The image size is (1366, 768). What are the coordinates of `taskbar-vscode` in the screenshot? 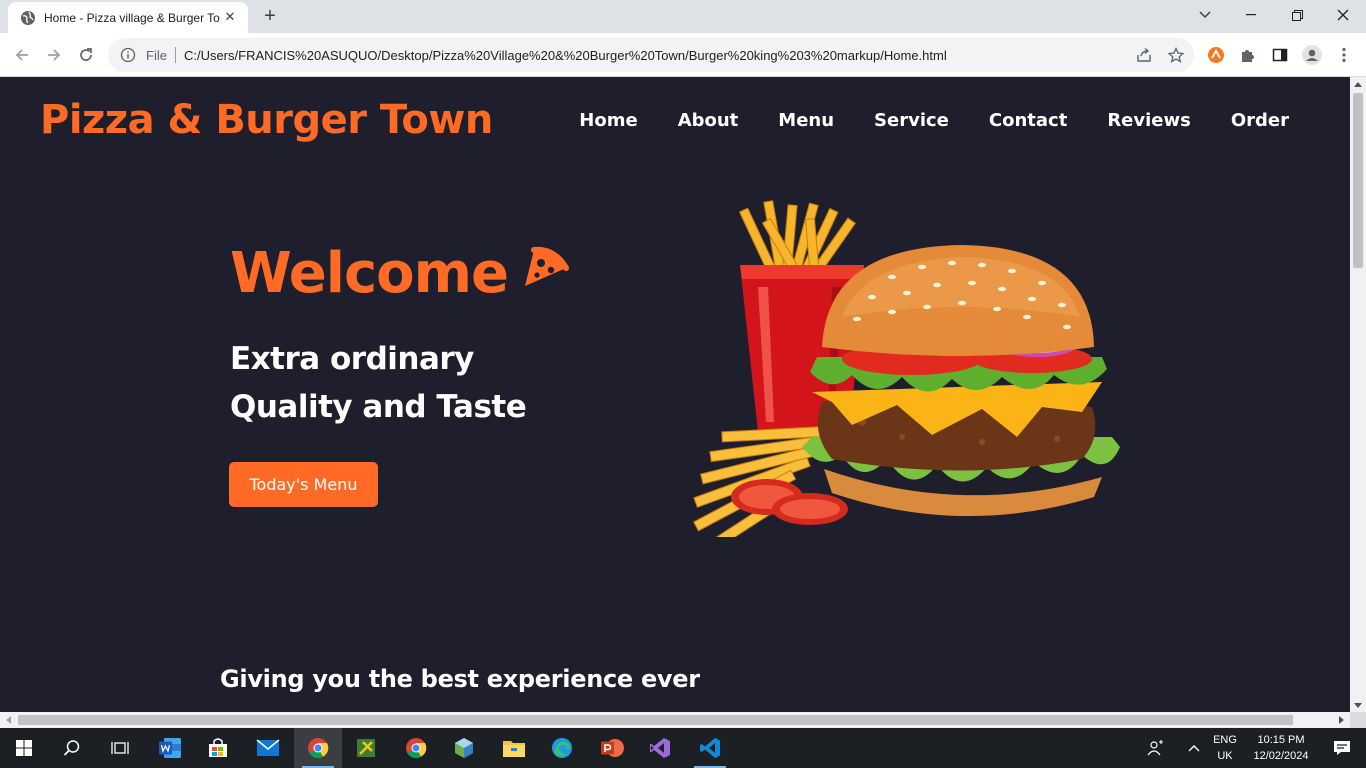 It's located at (710, 748).